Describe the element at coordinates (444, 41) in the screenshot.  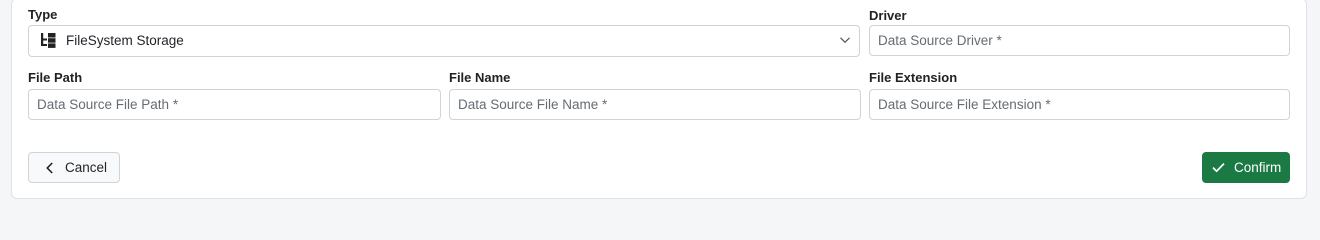
I see `type-select: FileSystem Storage` at that location.